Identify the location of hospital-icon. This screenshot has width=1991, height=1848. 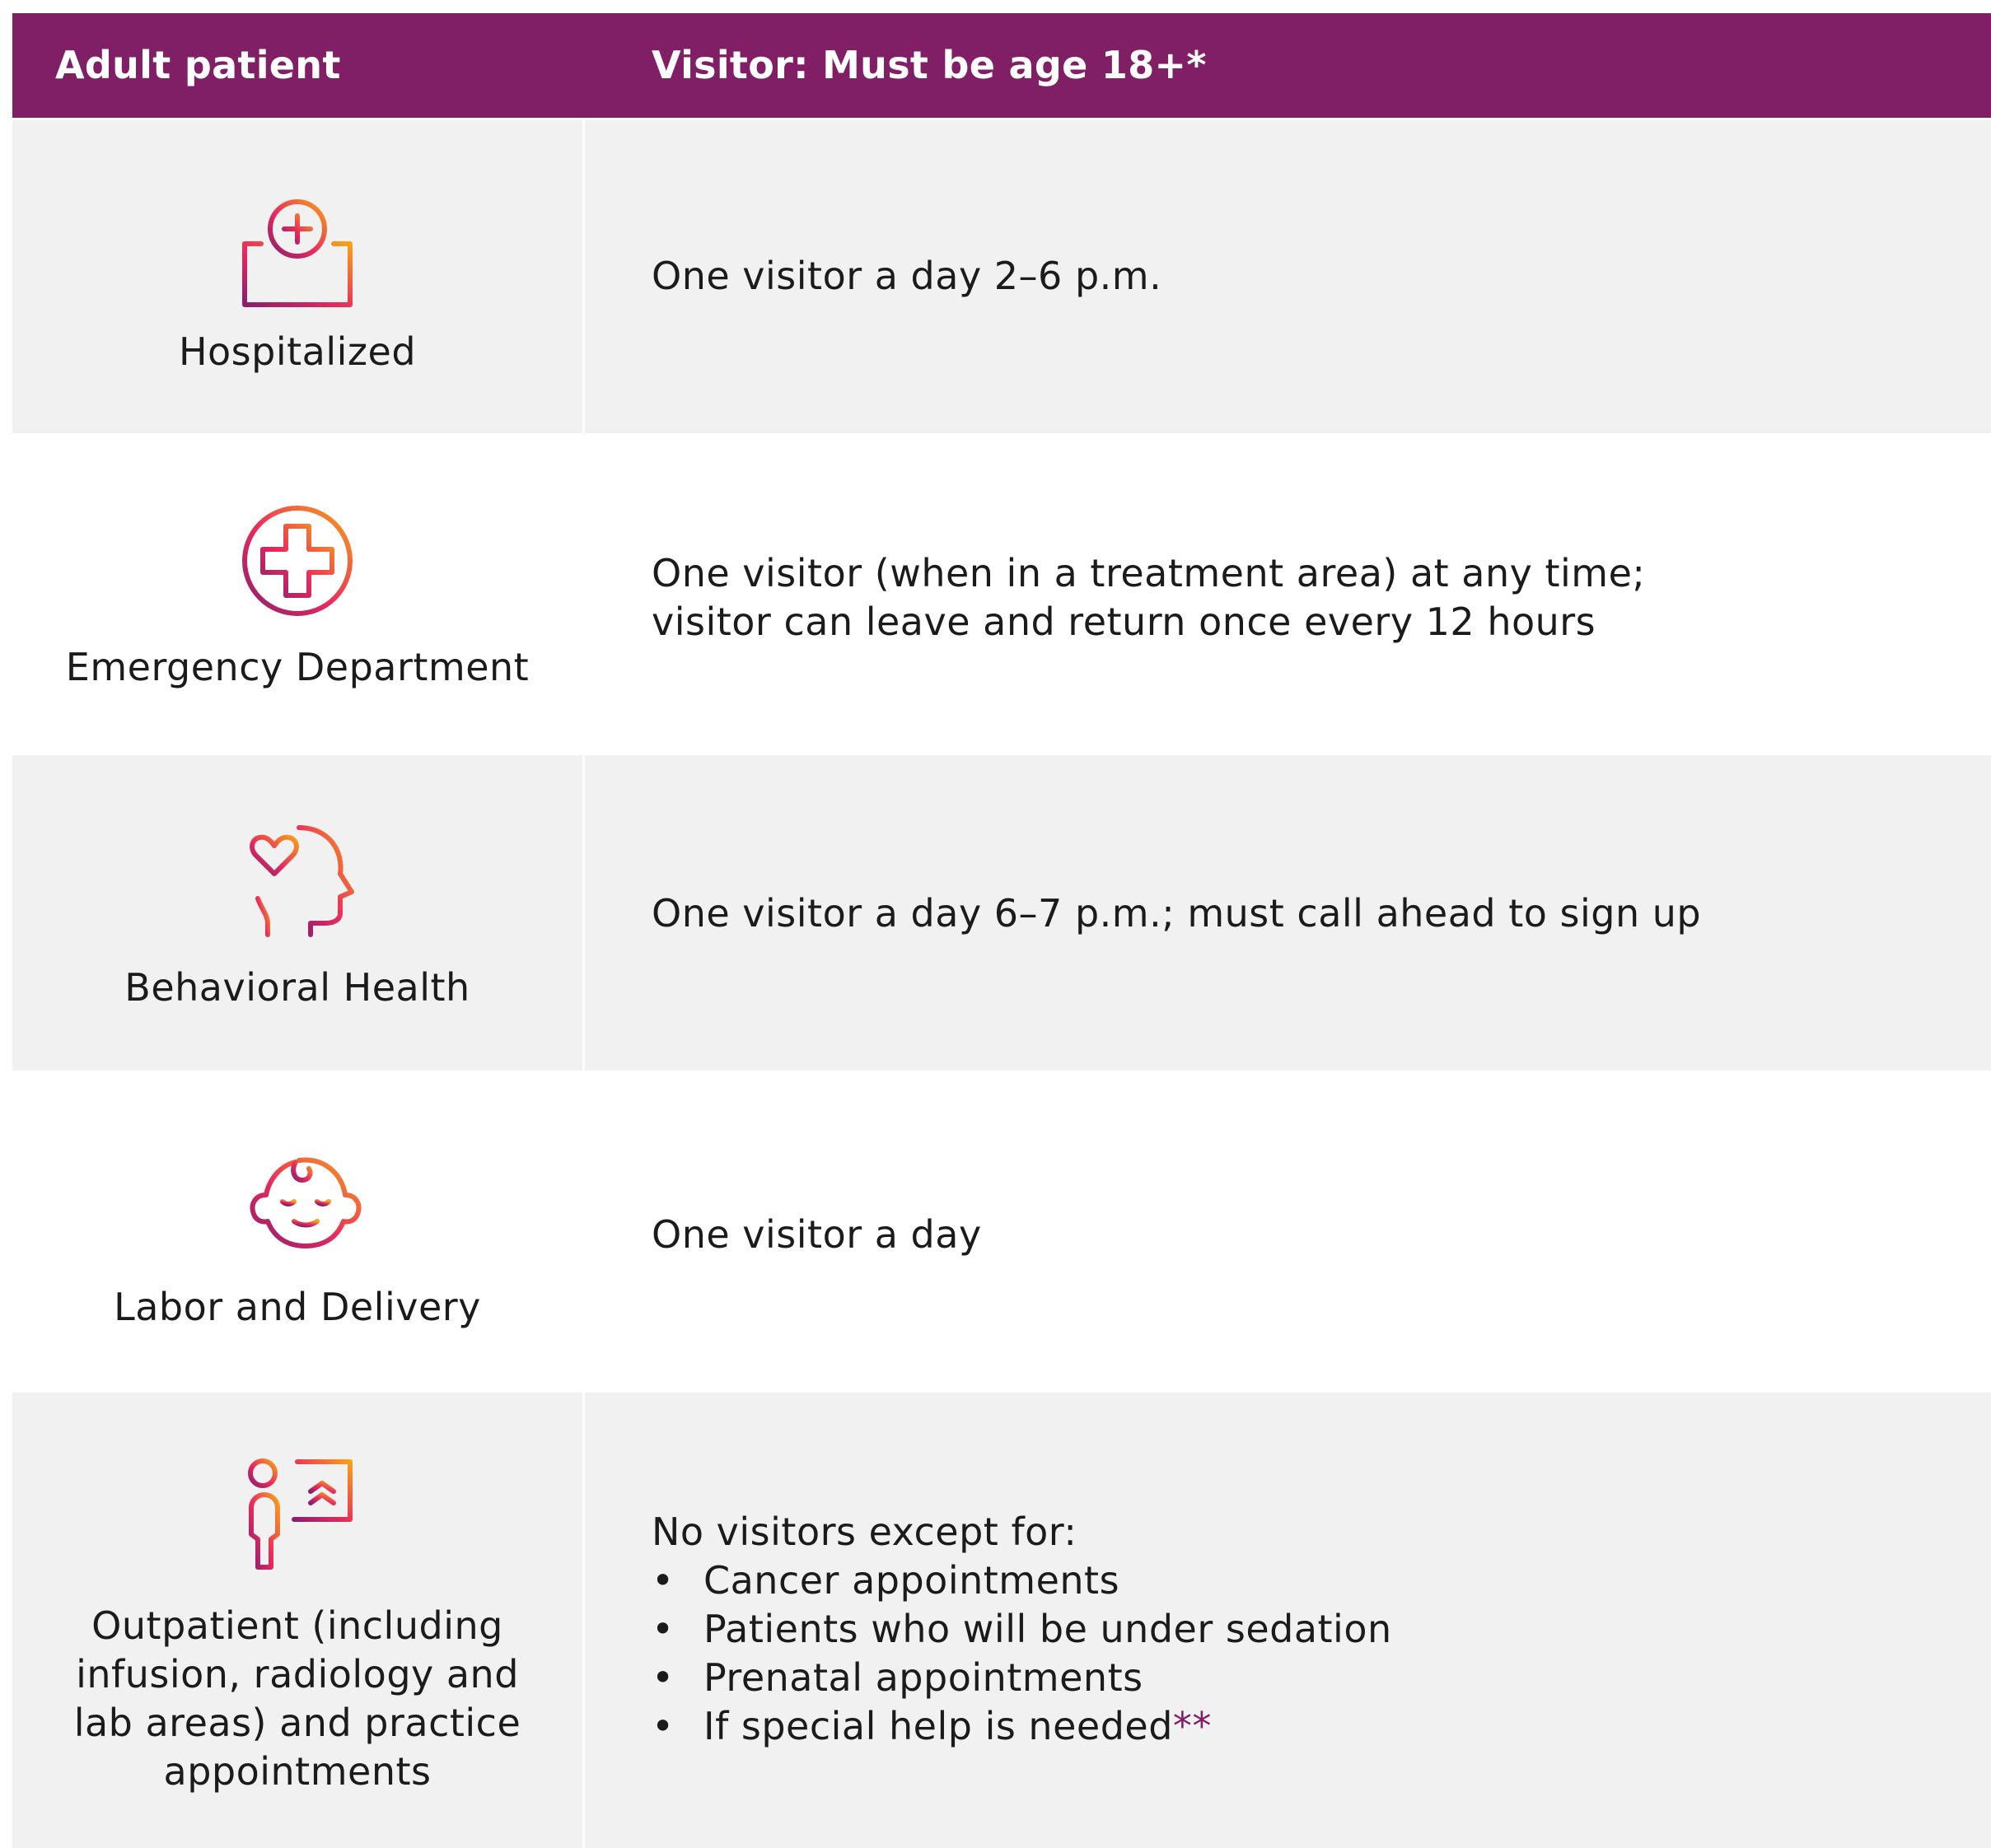
(297, 253).